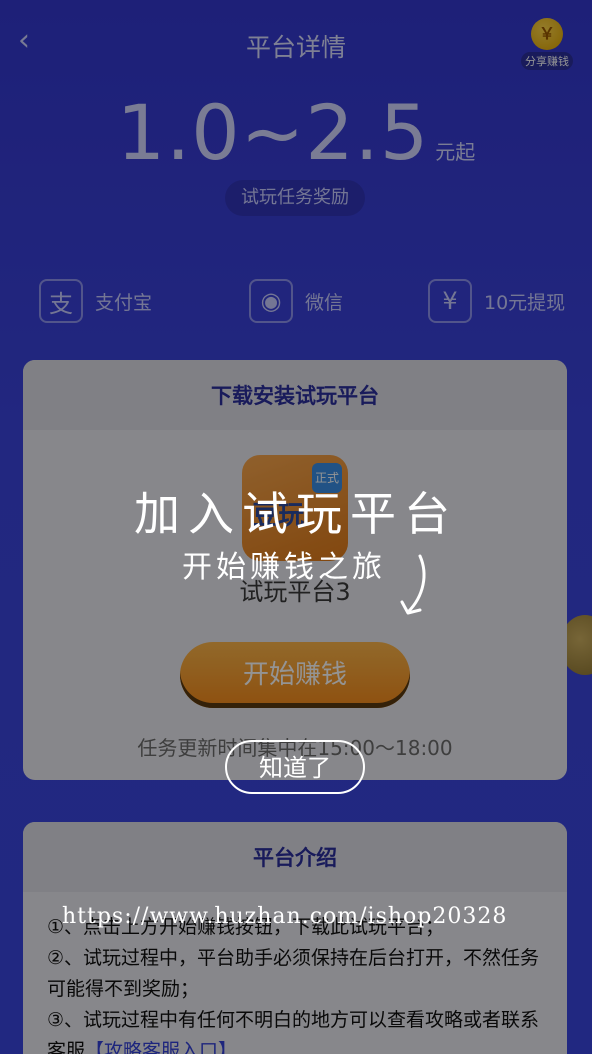 This screenshot has height=1054, width=592. Describe the element at coordinates (295, 767) in the screenshot. I see `got-it-button: 知道了` at that location.